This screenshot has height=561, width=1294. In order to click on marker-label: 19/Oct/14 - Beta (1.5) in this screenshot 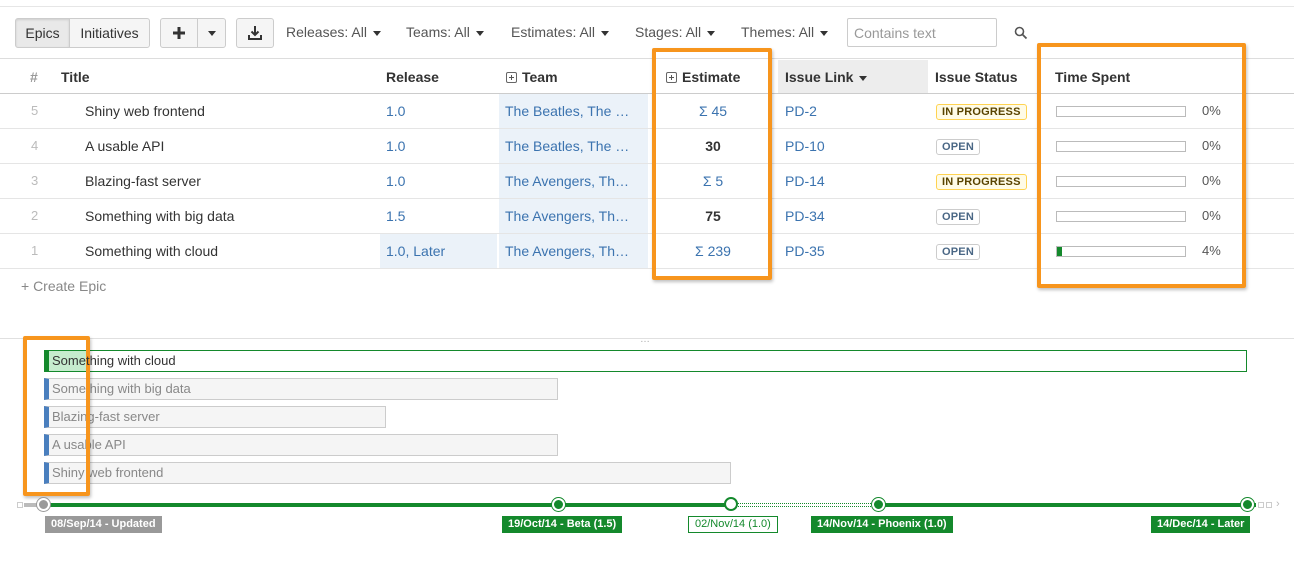, I will do `click(562, 524)`.